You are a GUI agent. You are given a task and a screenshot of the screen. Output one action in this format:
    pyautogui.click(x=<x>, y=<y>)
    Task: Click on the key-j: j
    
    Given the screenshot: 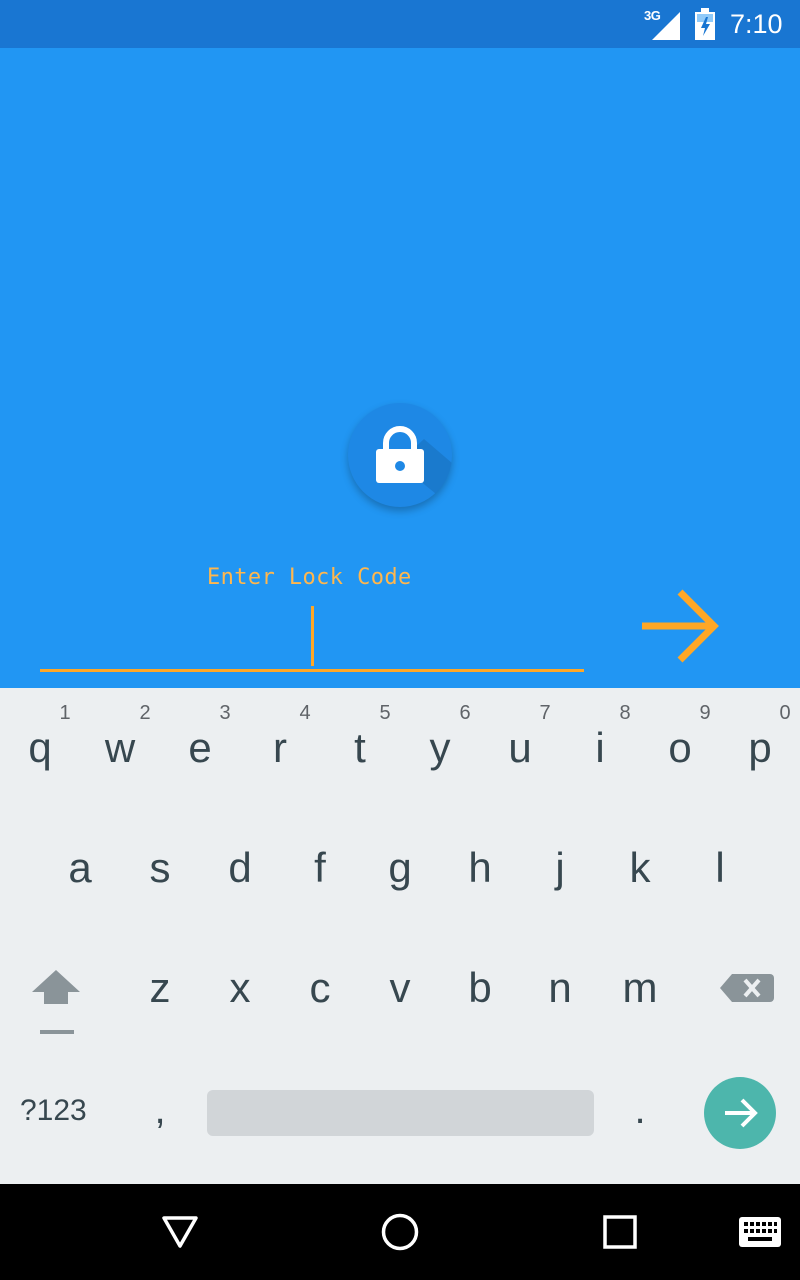 What is the action you would take?
    pyautogui.click(x=560, y=868)
    